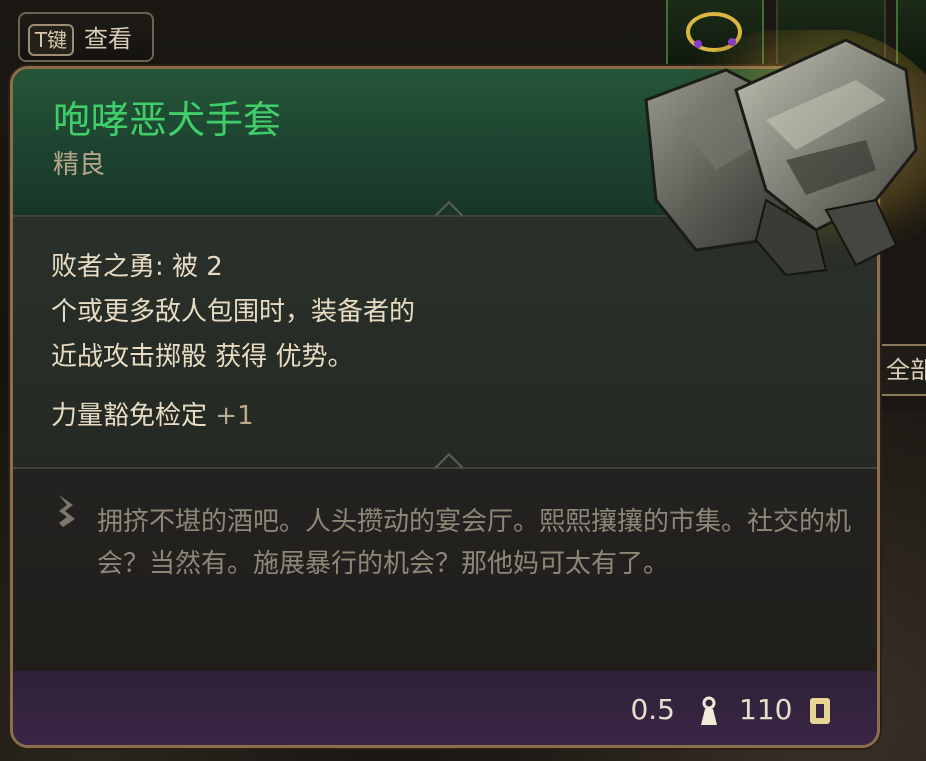 The image size is (926, 761). Describe the element at coordinates (766, 709) in the screenshot. I see `item-price: 110` at that location.